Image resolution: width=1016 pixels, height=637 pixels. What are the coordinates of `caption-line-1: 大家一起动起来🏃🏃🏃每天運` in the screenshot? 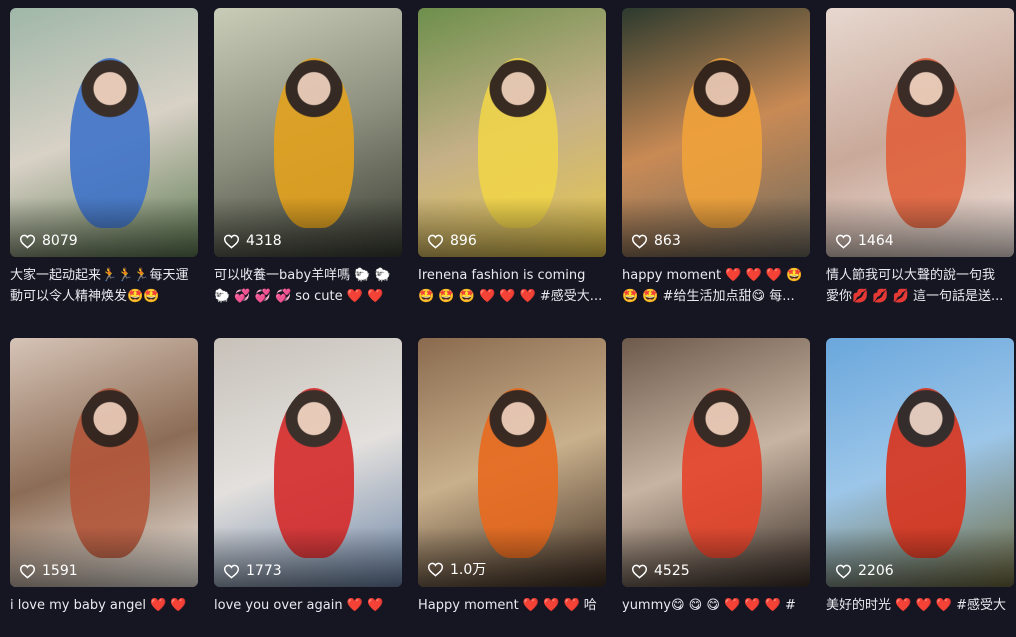 It's located at (99, 275).